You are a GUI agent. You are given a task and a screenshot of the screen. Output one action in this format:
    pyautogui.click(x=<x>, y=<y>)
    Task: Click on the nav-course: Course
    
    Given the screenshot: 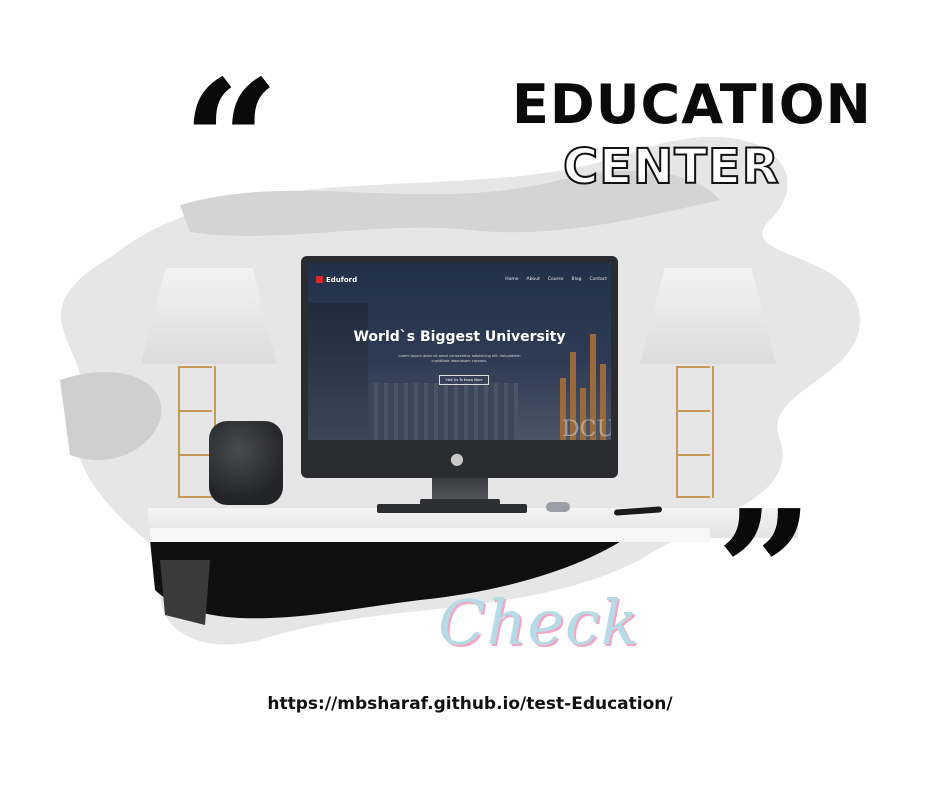 What is the action you would take?
    pyautogui.click(x=556, y=279)
    